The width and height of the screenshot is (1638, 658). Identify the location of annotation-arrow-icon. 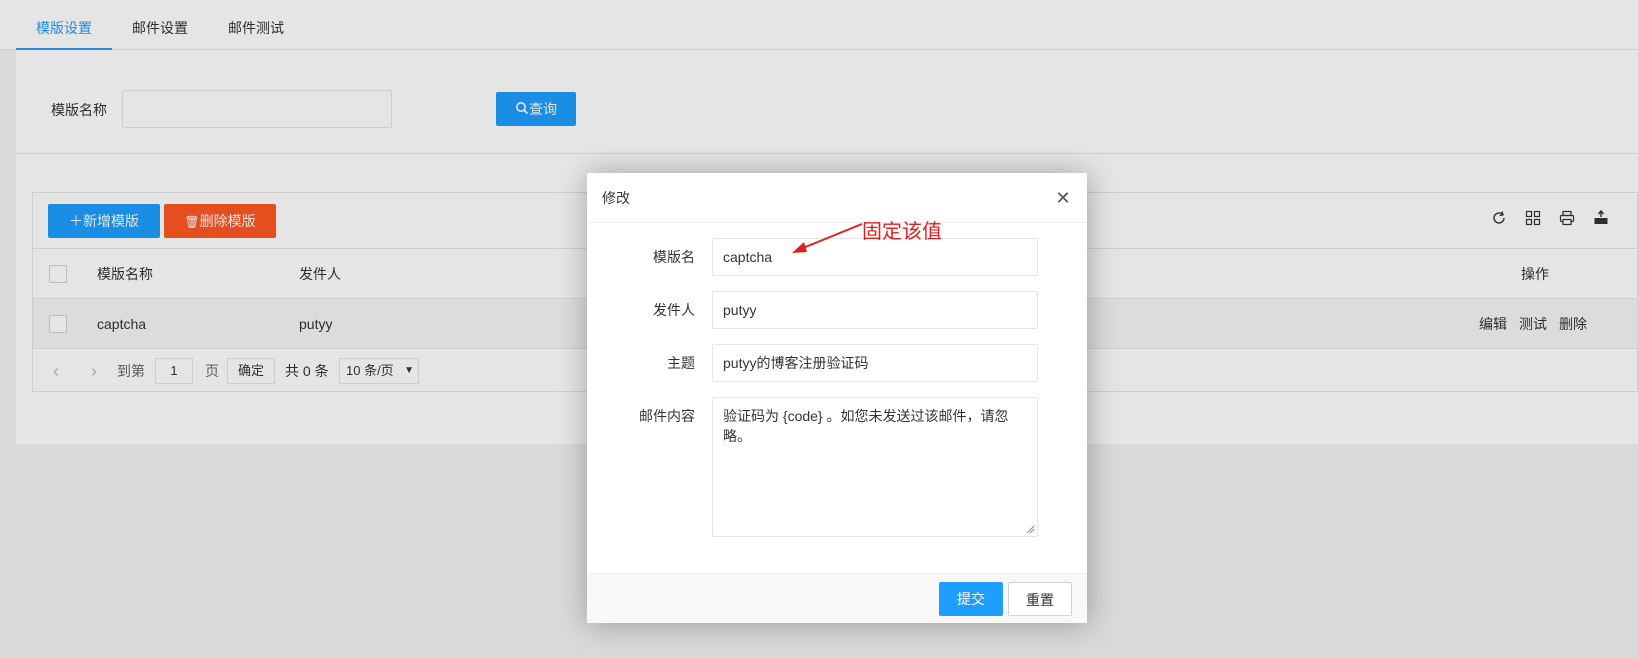
(827, 238).